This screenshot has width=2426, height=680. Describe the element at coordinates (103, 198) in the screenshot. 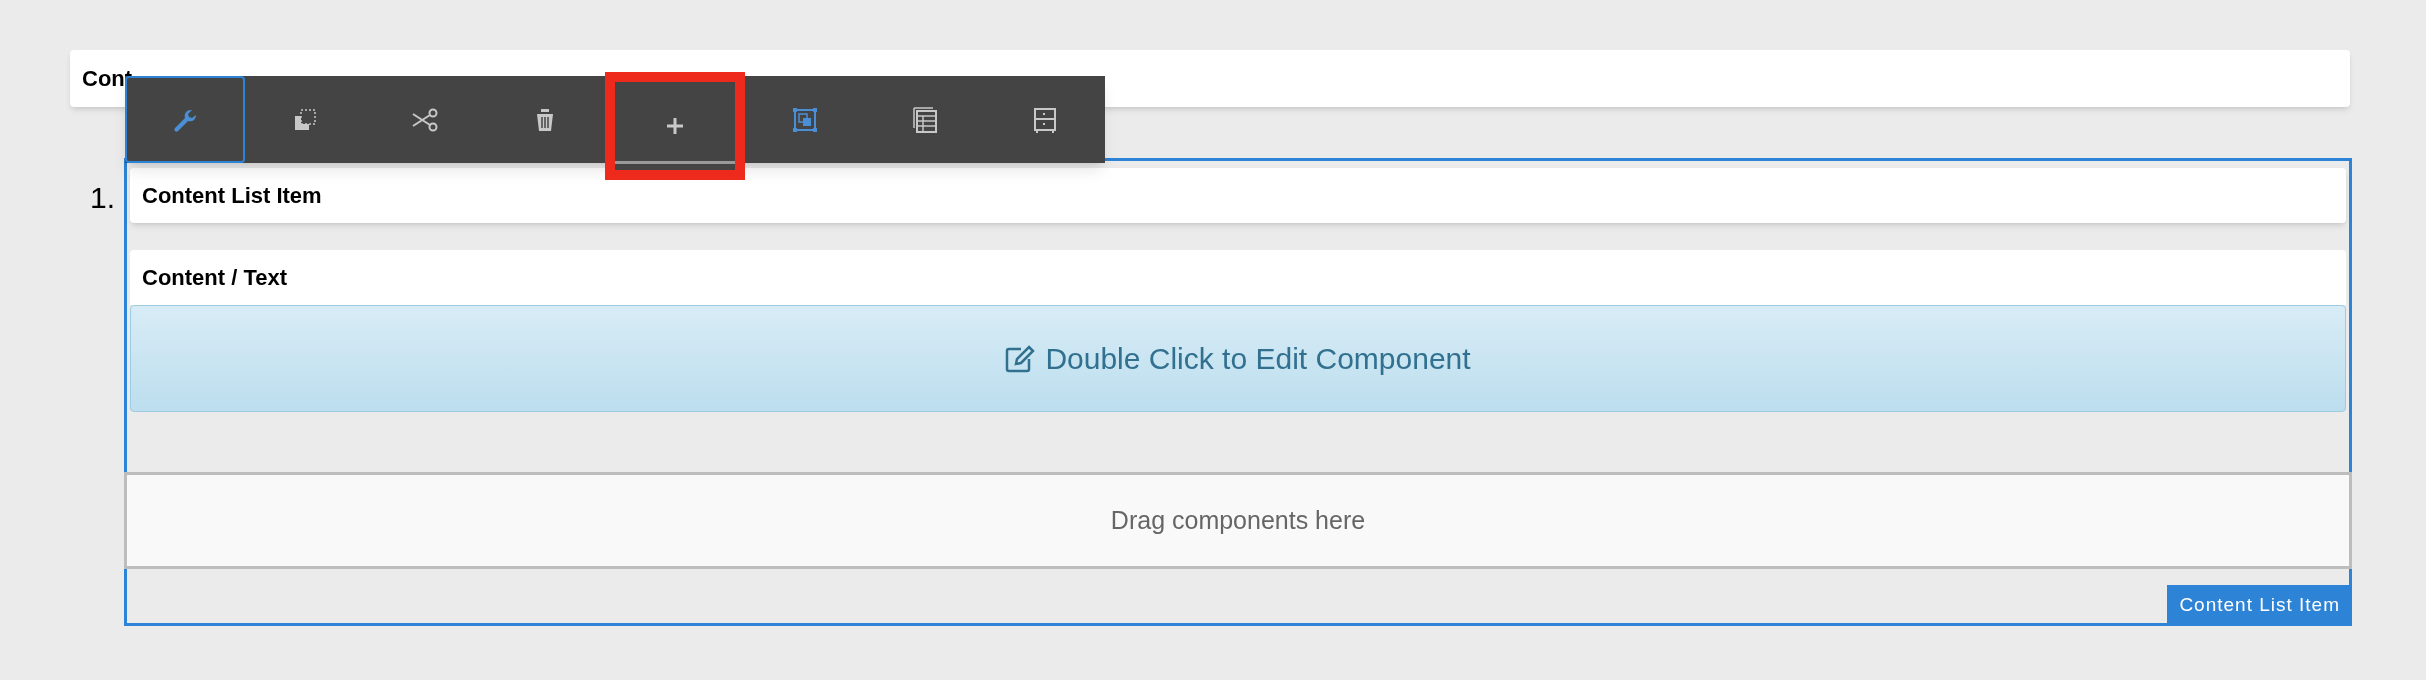

I see `list-marker: 1.` at that location.